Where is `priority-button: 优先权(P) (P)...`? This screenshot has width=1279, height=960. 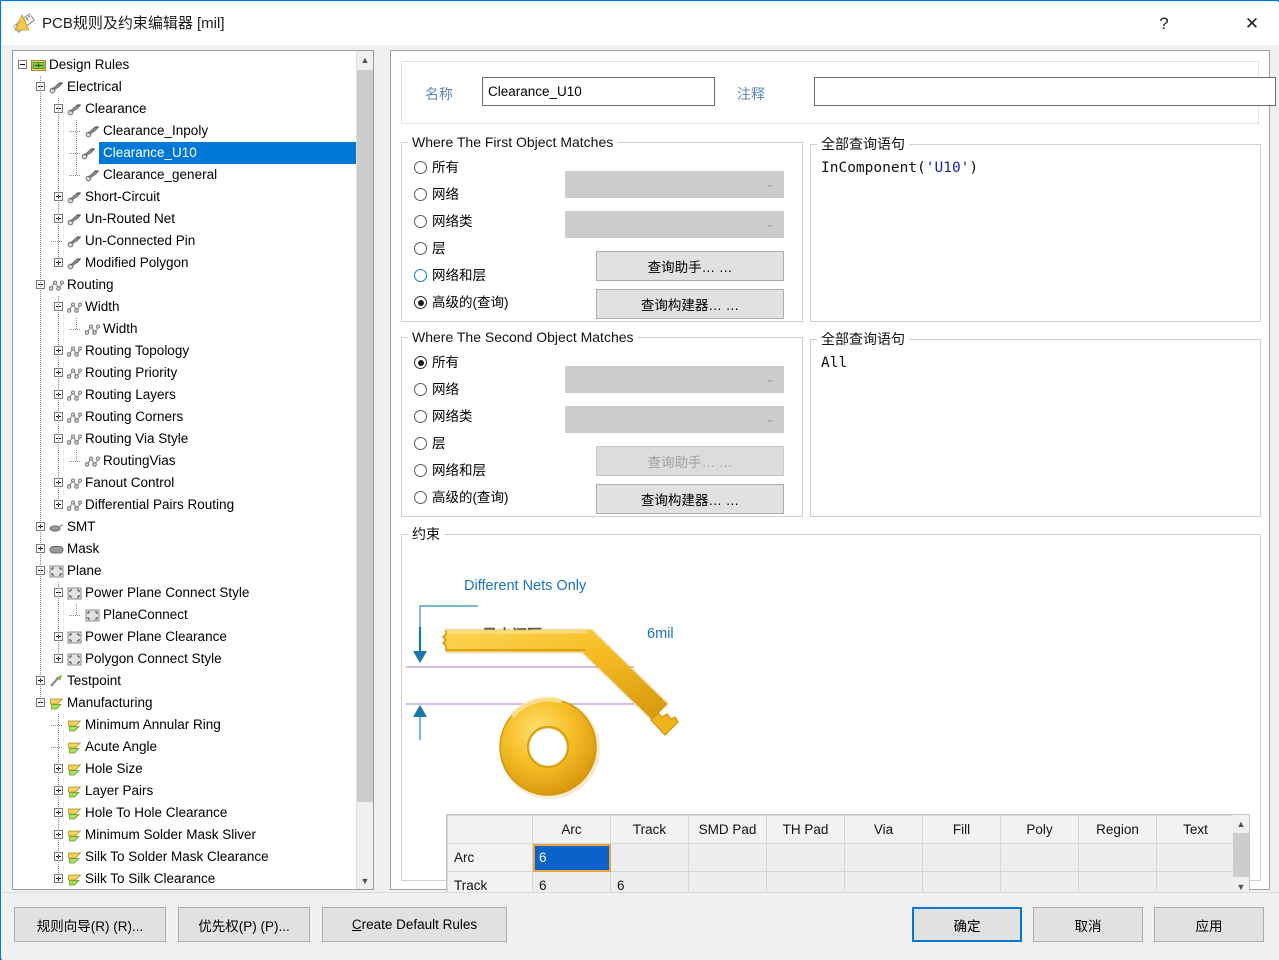
priority-button: 优先权(P) (P)... is located at coordinates (244, 924).